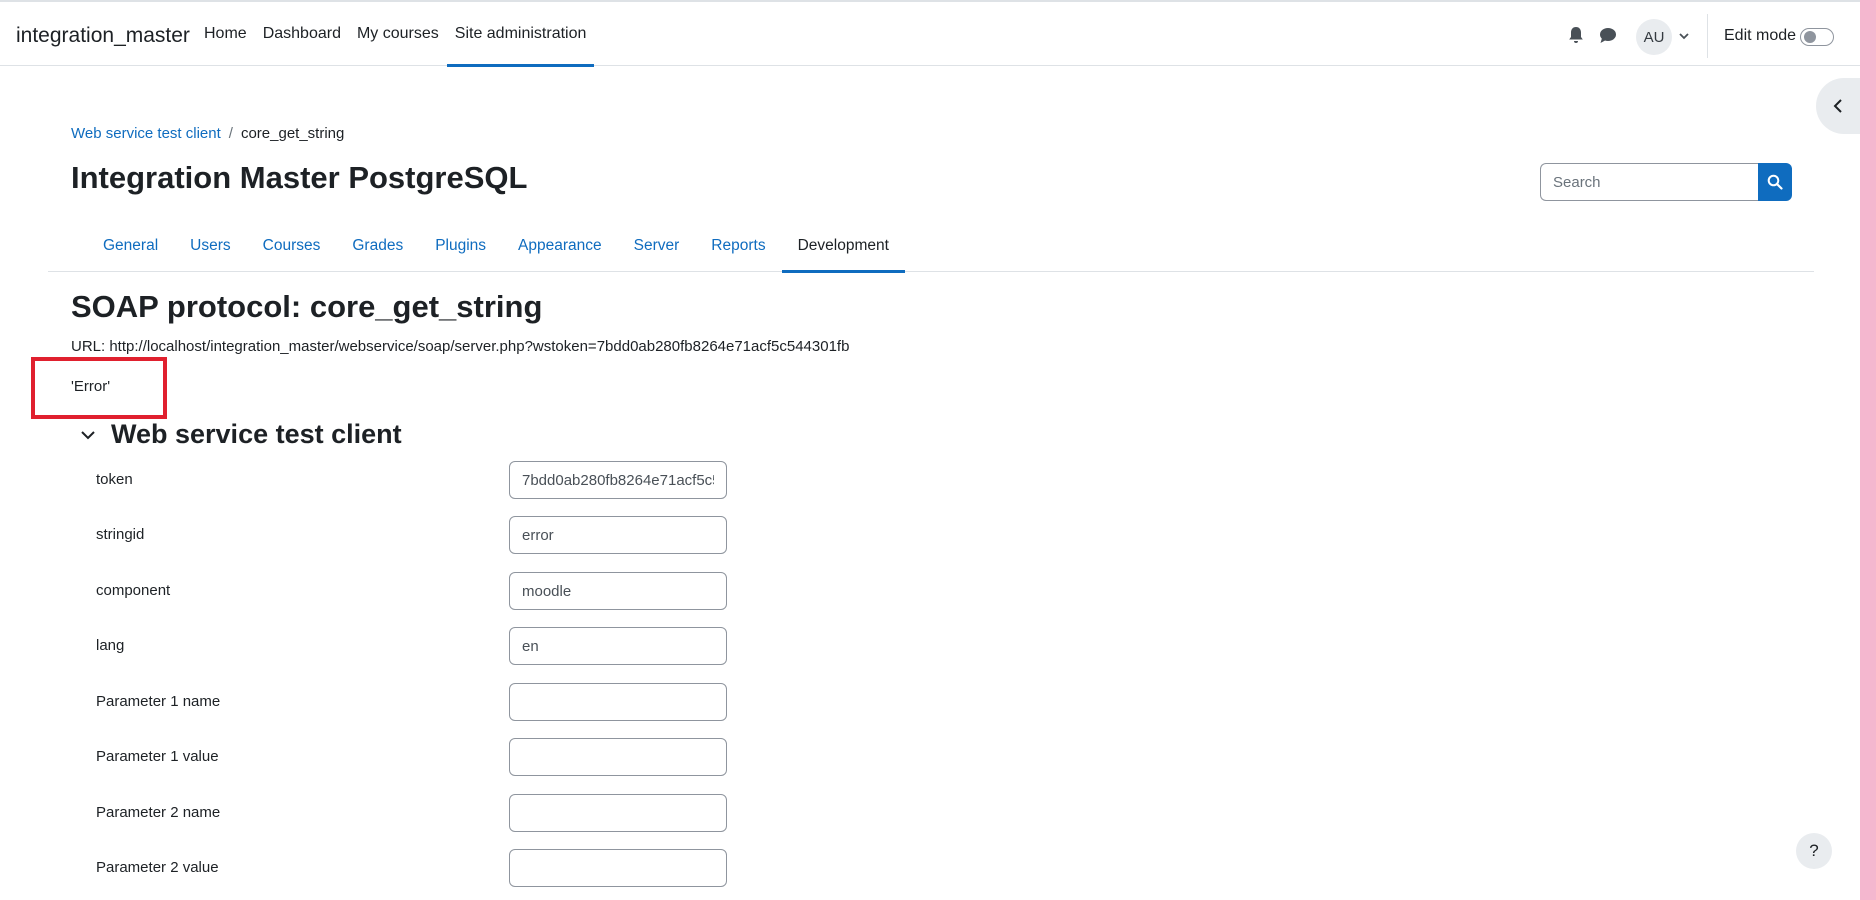  I want to click on tab-reports: Reports, so click(738, 246).